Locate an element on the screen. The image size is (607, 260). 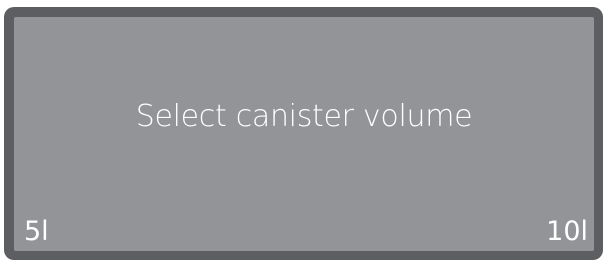
prompt-text: Select canister volume is located at coordinates (304, 116).